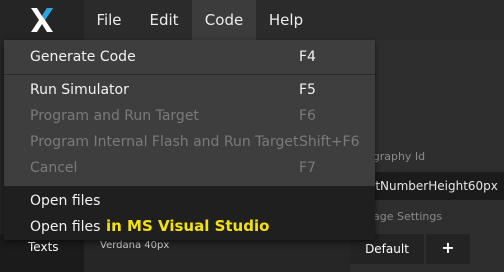 The height and width of the screenshot is (272, 504). What do you see at coordinates (435, 186) in the screenshot?
I see `typography-id-value: itNumberHeight60px` at bounding box center [435, 186].